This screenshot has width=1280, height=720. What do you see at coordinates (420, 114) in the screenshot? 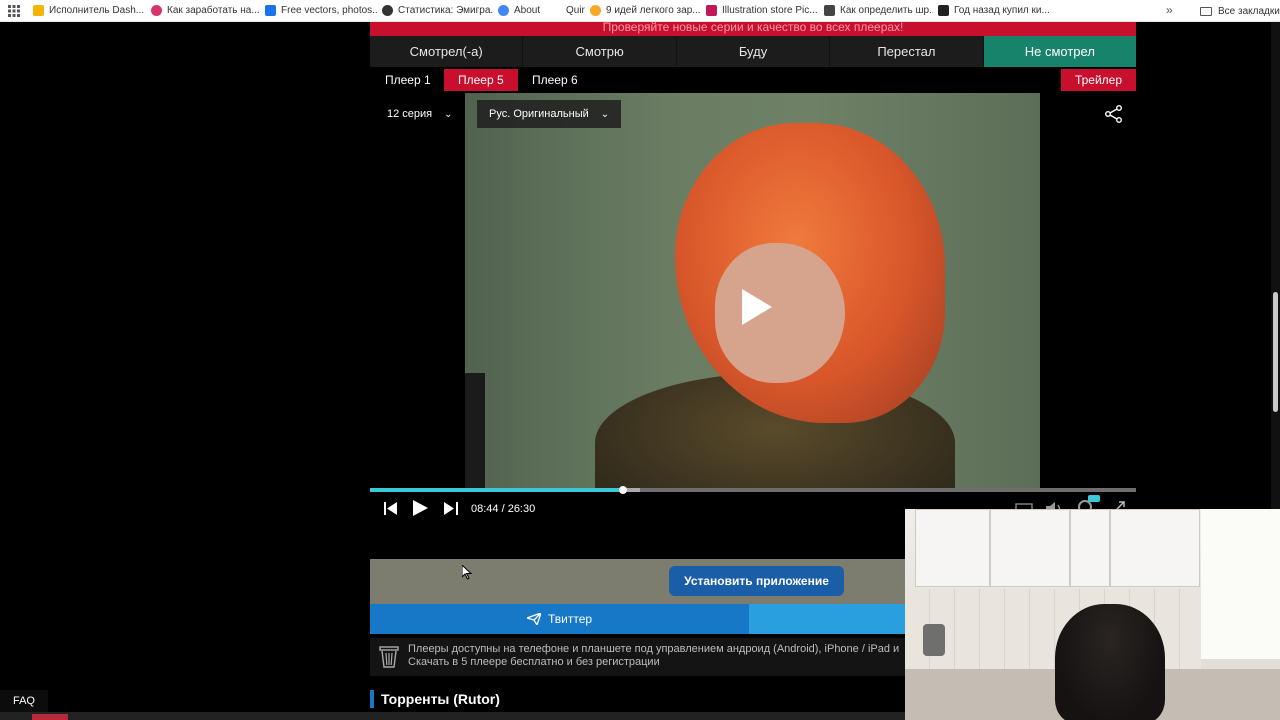
I see `episode-select: 12 серия ⌄` at bounding box center [420, 114].